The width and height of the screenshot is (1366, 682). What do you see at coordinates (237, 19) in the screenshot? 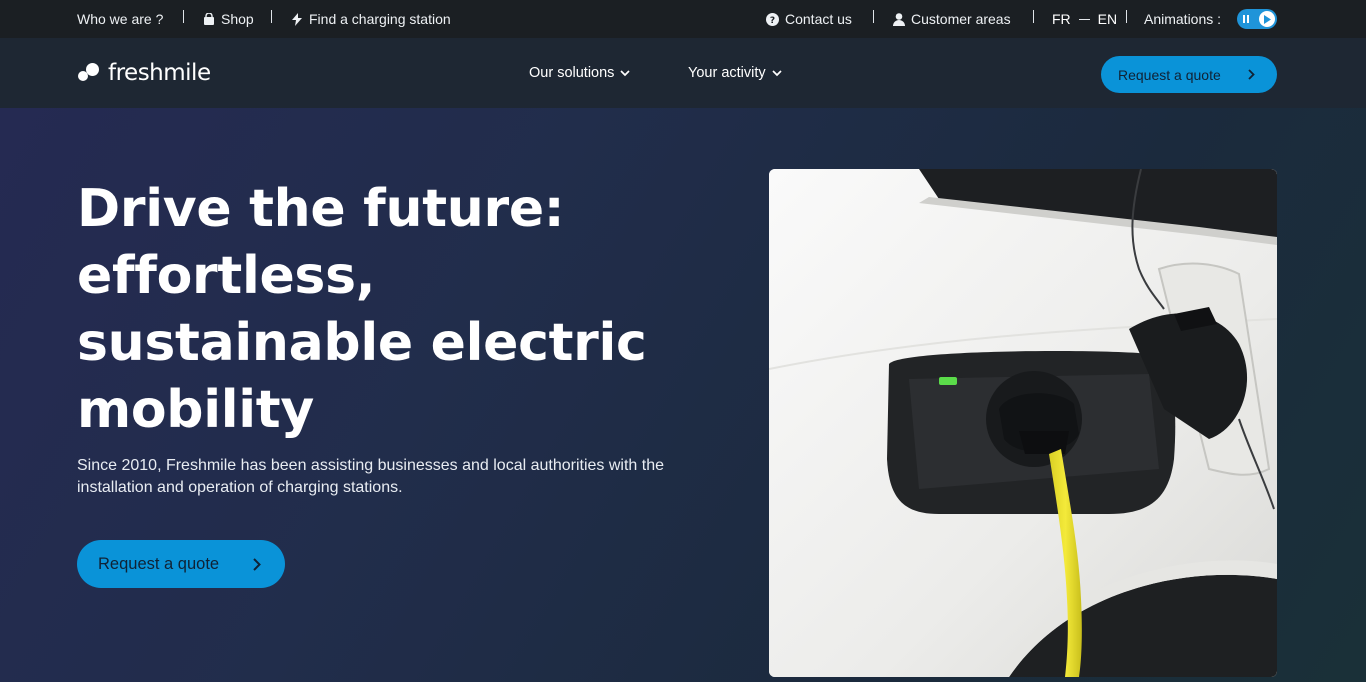
I see `shop-label: Shop` at bounding box center [237, 19].